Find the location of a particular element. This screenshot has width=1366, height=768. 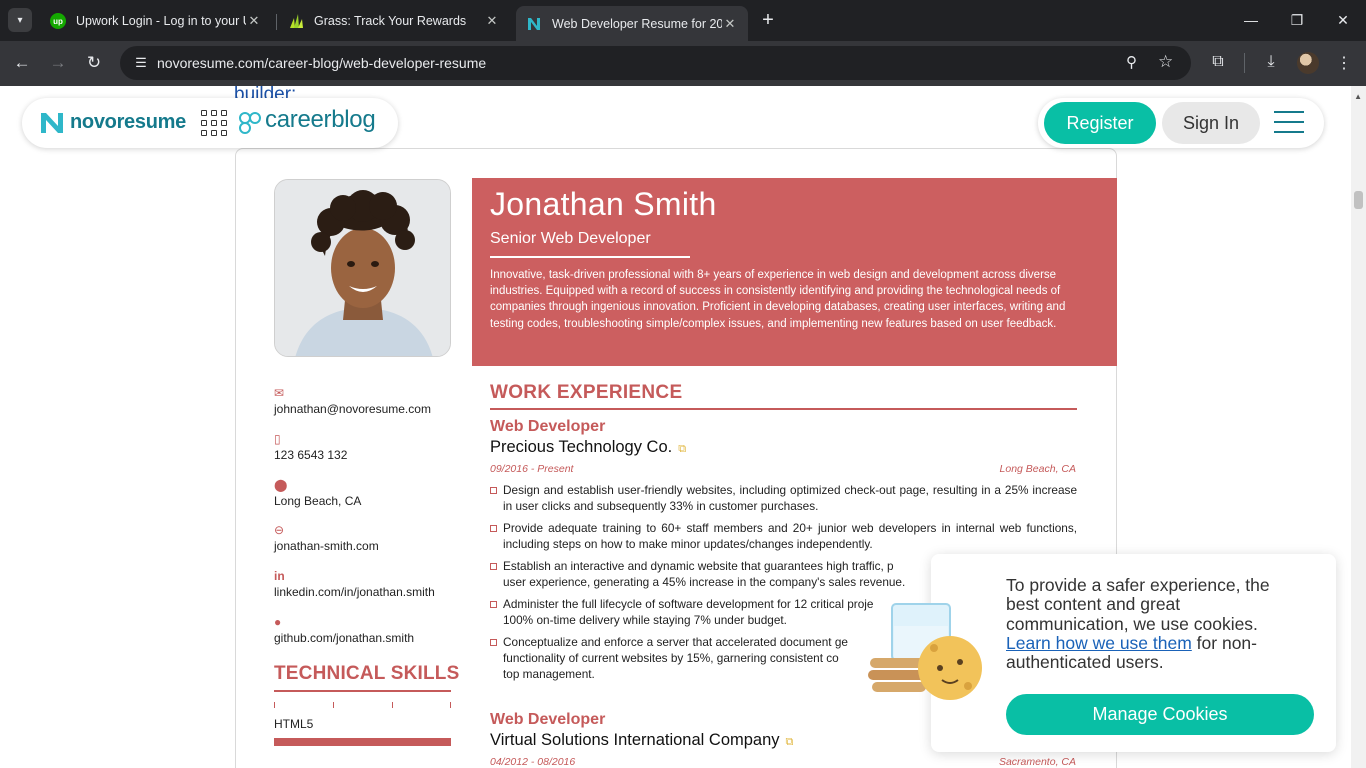

job-location: Sacramento, CA is located at coordinates (1037, 762).